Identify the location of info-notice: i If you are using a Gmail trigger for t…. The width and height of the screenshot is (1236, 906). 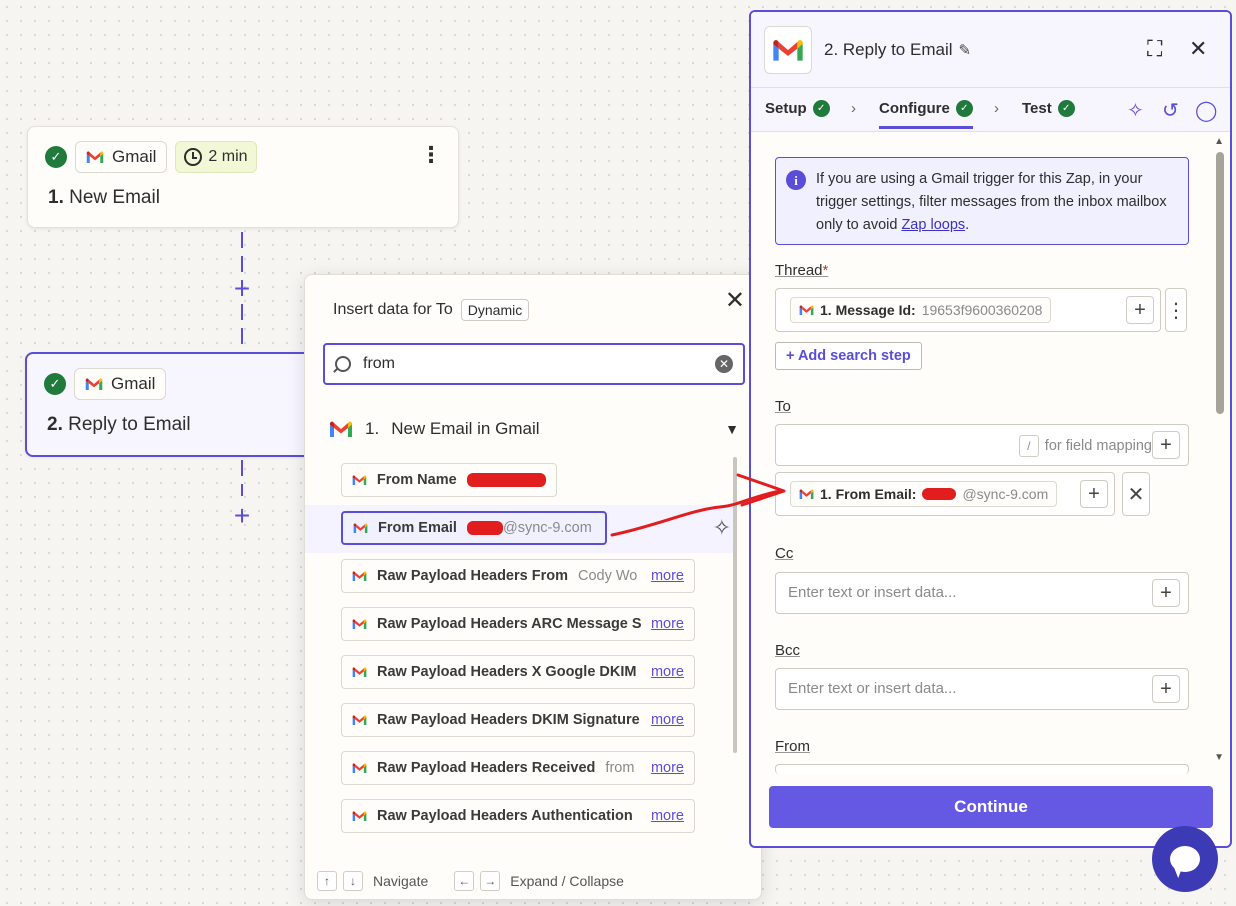
(982, 201).